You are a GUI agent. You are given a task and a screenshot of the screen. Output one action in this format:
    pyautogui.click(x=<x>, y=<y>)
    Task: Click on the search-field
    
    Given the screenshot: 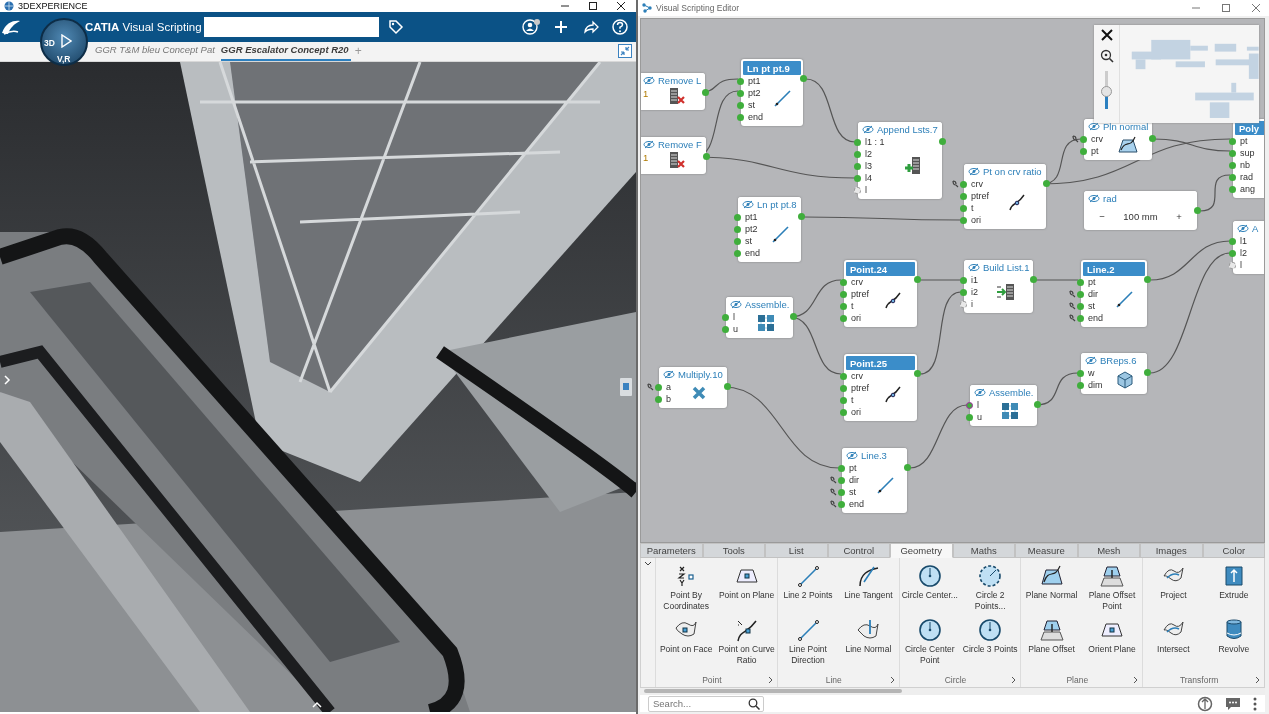 What is the action you would take?
    pyautogui.click(x=291, y=27)
    